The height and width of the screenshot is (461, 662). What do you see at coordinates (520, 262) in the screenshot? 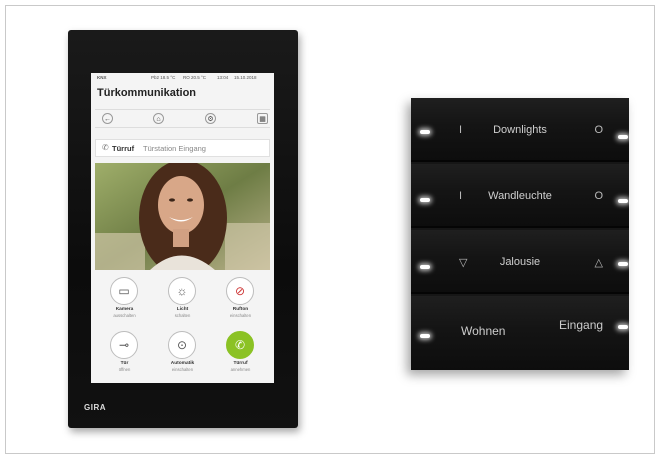
I see `rocker-jalousie: ▽ Jalousie △` at bounding box center [520, 262].